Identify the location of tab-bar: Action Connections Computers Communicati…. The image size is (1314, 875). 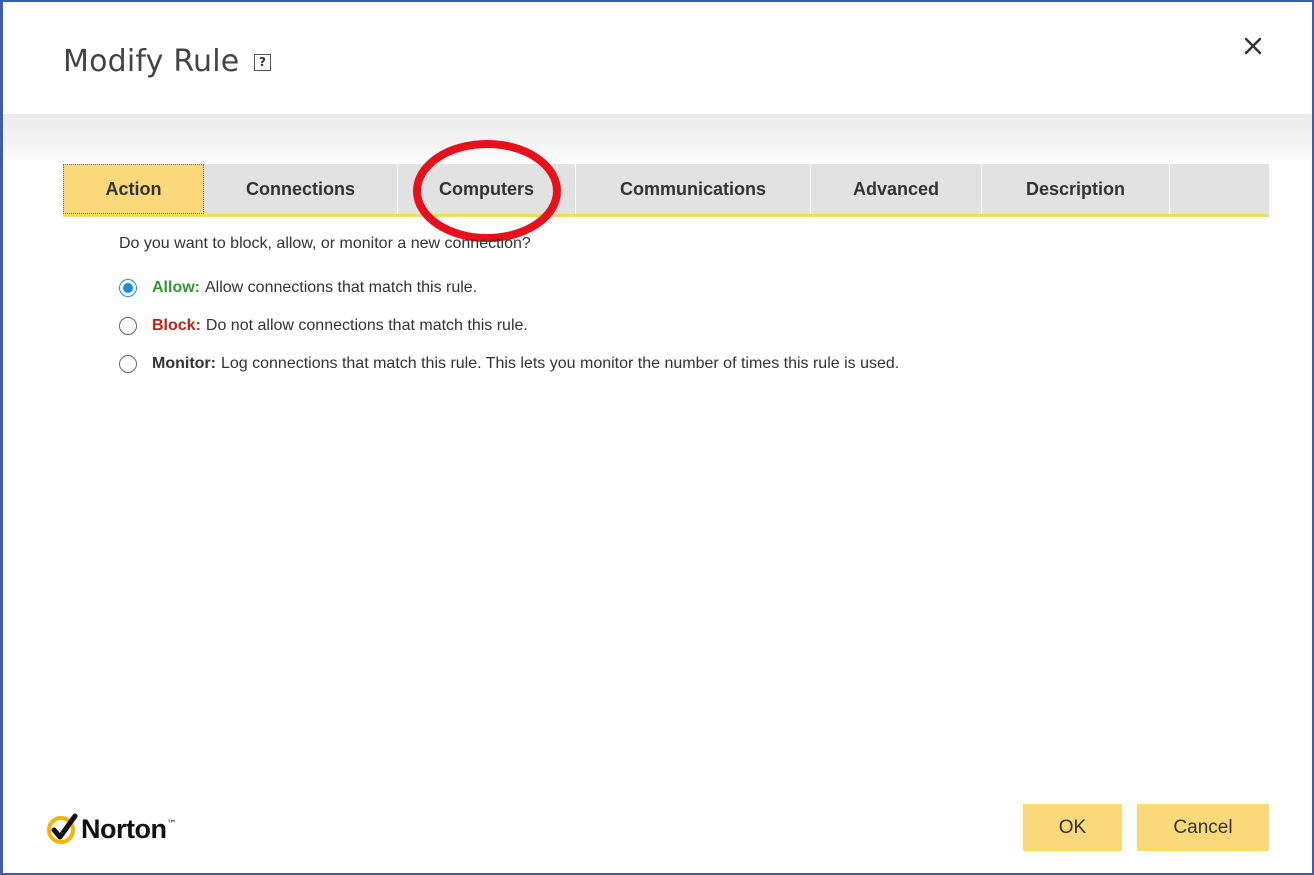
(666, 190).